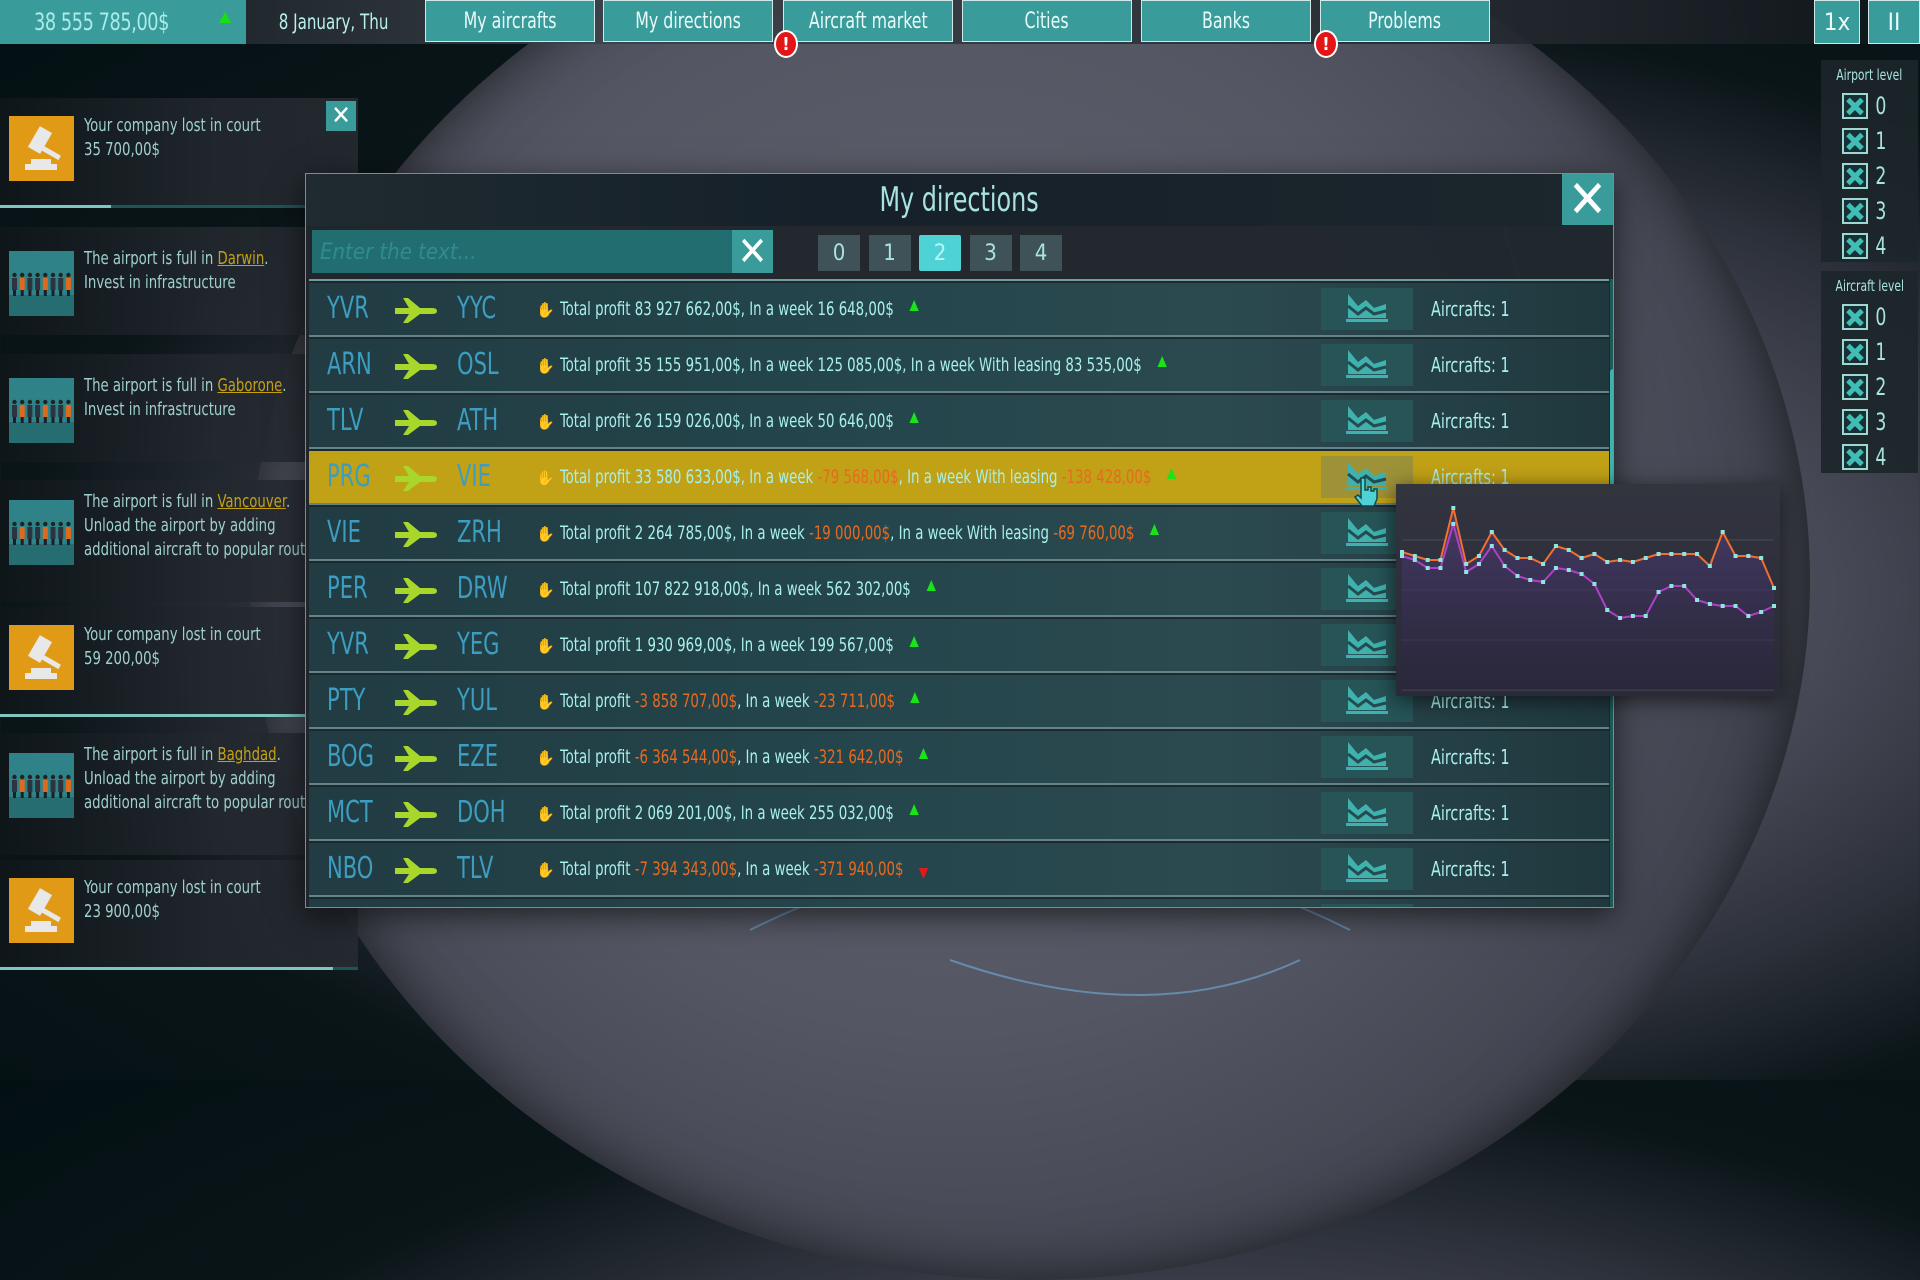 The width and height of the screenshot is (1920, 1280). What do you see at coordinates (545, 478) in the screenshot?
I see `money-hand-icon: ✋` at bounding box center [545, 478].